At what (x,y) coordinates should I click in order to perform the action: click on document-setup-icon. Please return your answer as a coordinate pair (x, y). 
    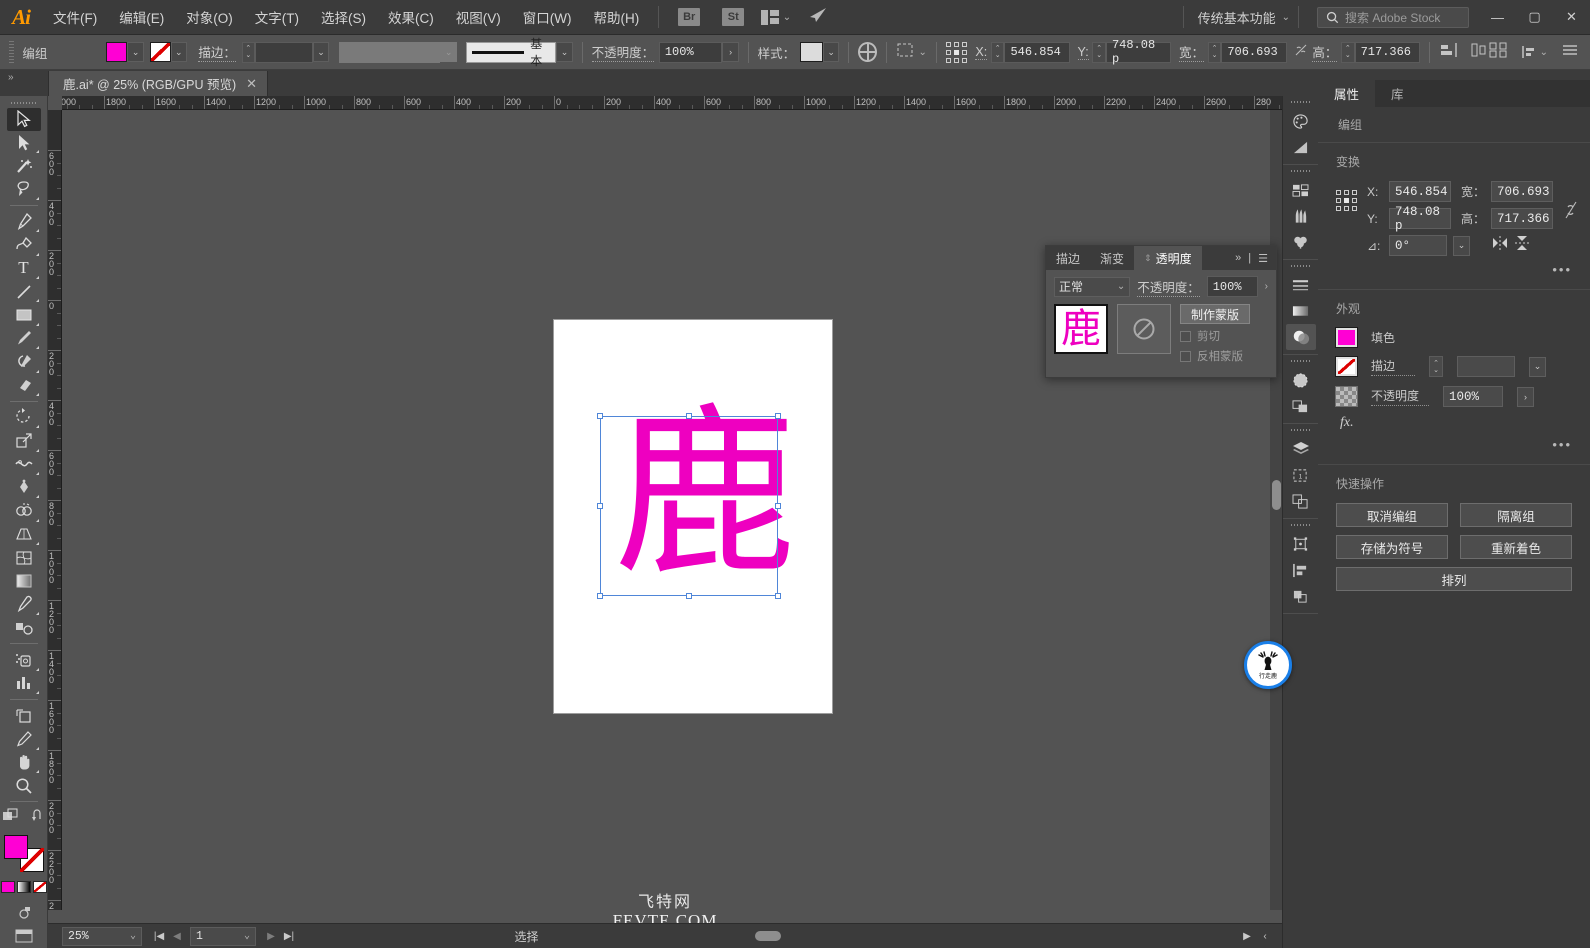
    Looking at the image, I should click on (1498, 52).